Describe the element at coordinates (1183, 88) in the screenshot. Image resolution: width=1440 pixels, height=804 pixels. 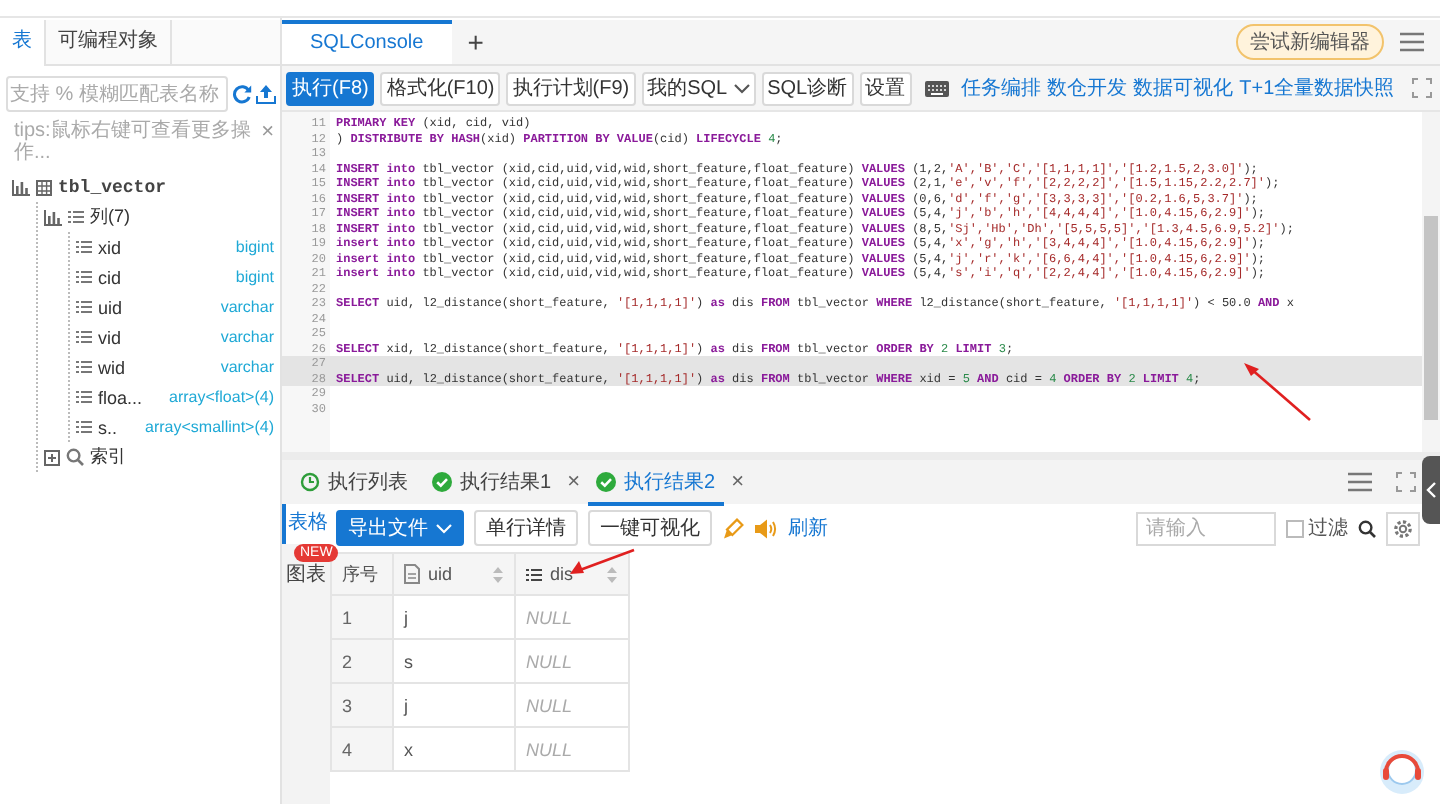
I see `nav-link: 数据可视化` at that location.